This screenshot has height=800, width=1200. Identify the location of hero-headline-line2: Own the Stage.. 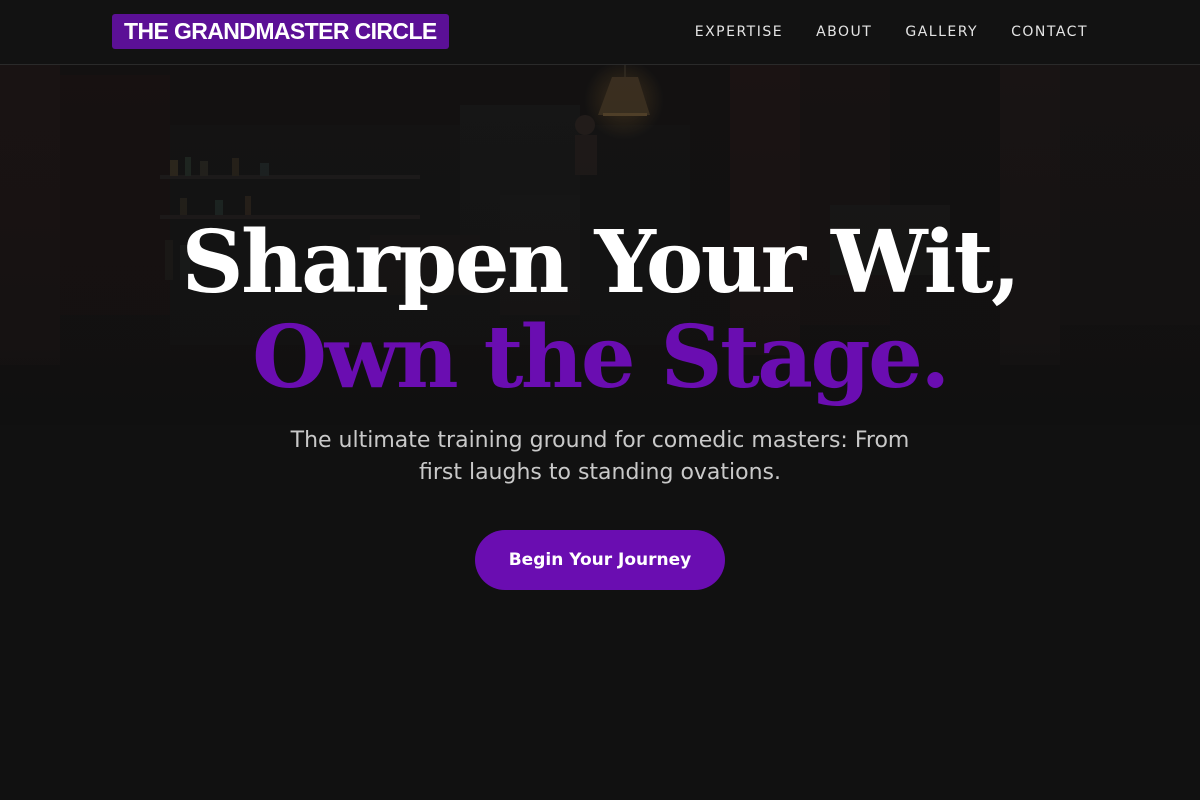
(601, 357).